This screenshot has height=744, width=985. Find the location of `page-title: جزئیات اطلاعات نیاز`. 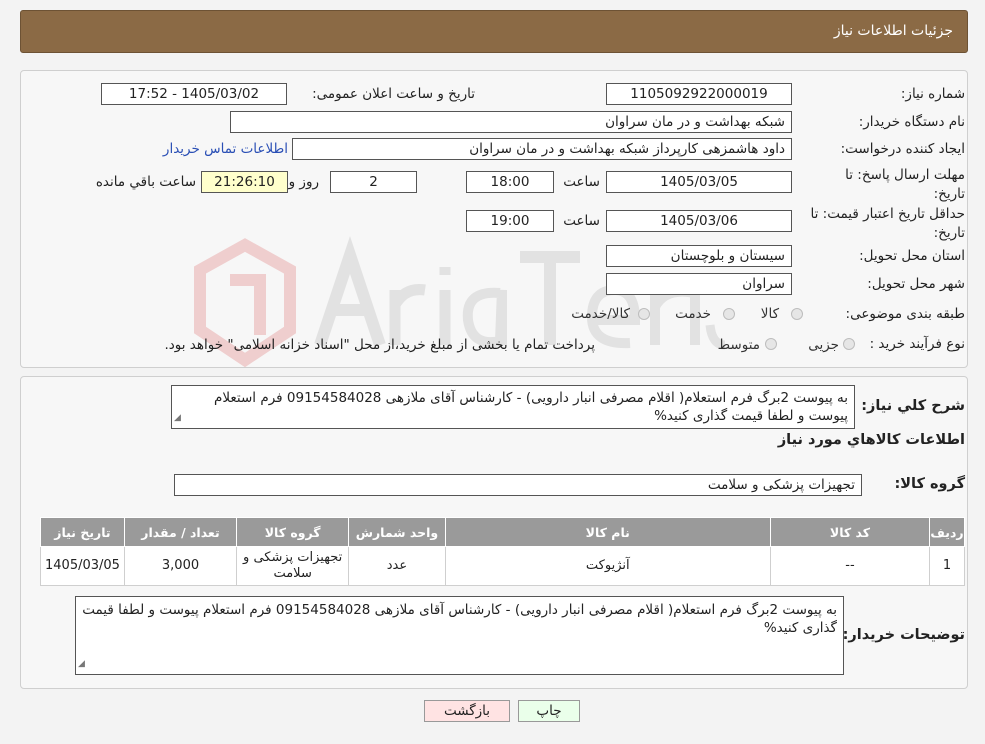

page-title: جزئیات اطلاعات نیاز is located at coordinates (893, 31).